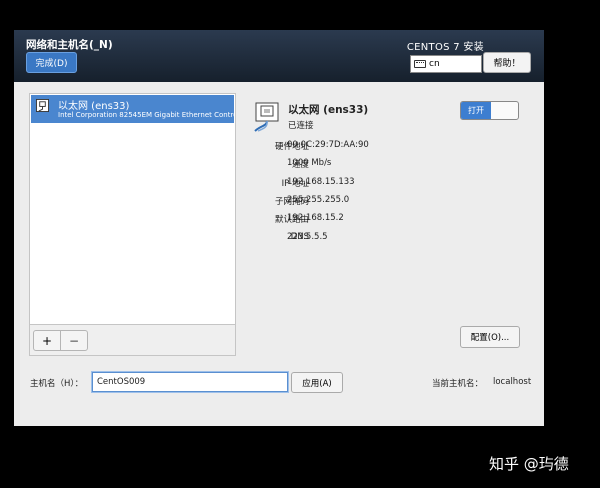 The image size is (600, 488). What do you see at coordinates (328, 110) in the screenshot?
I see `device-name: 以太网 (ens33)` at bounding box center [328, 110].